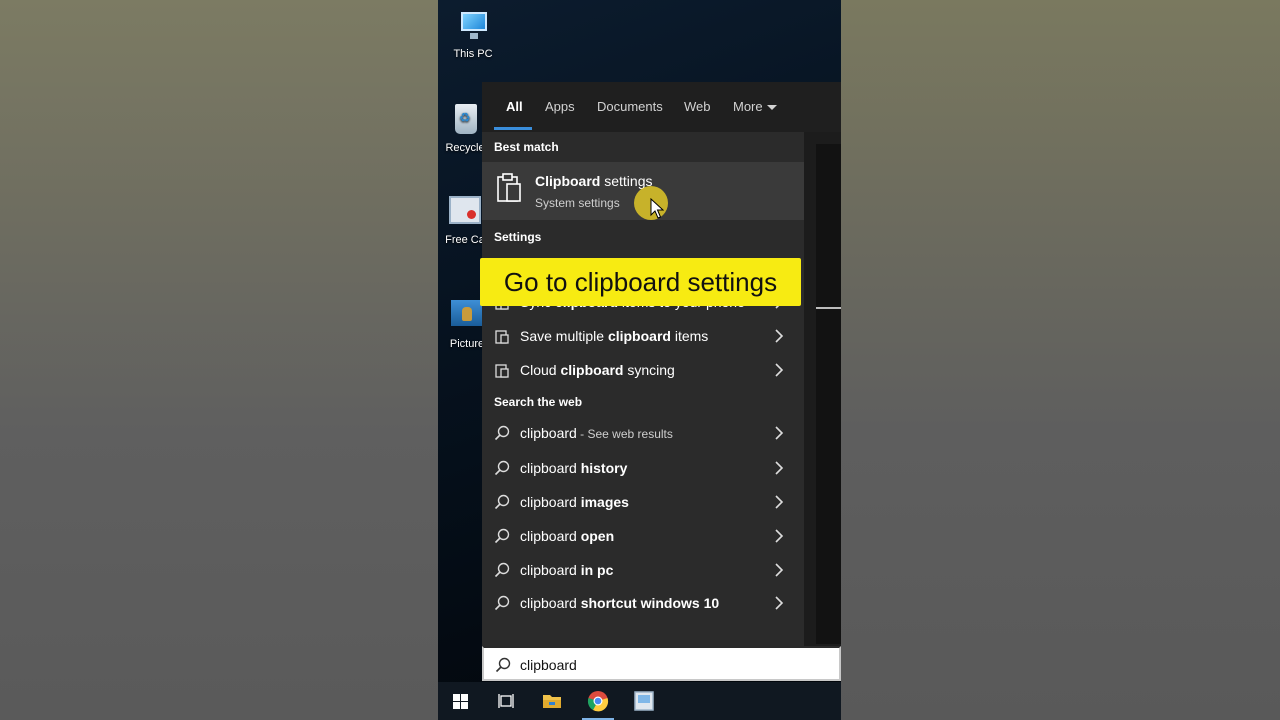 The height and width of the screenshot is (720, 1280). I want to click on task-view-icon, so click(506, 701).